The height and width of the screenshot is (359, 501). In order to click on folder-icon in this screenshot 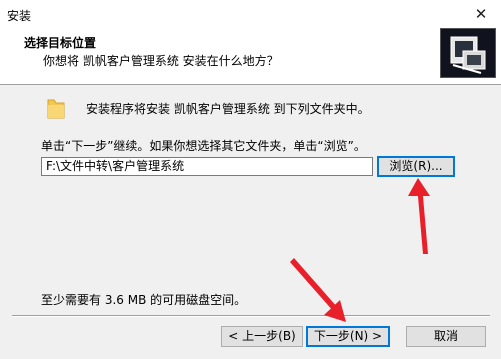, I will do `click(56, 109)`.